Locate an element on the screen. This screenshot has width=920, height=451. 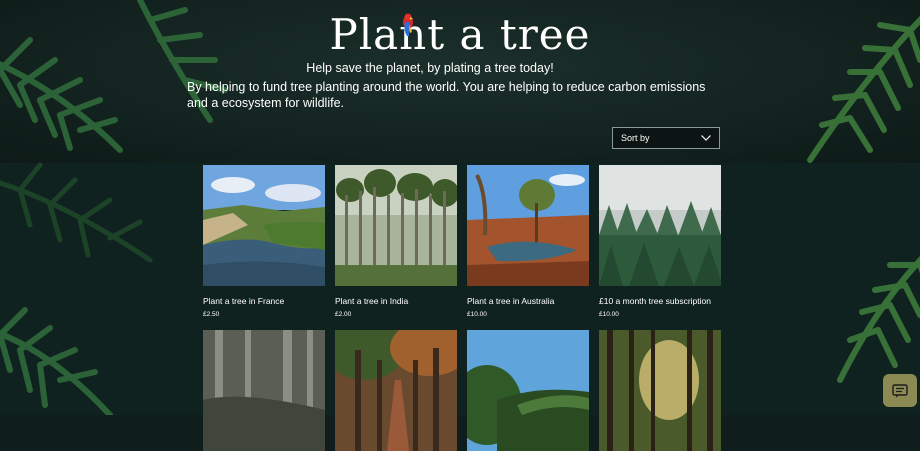
product-card: £10 a month tree subscription £10.00 is located at coordinates (660, 241).